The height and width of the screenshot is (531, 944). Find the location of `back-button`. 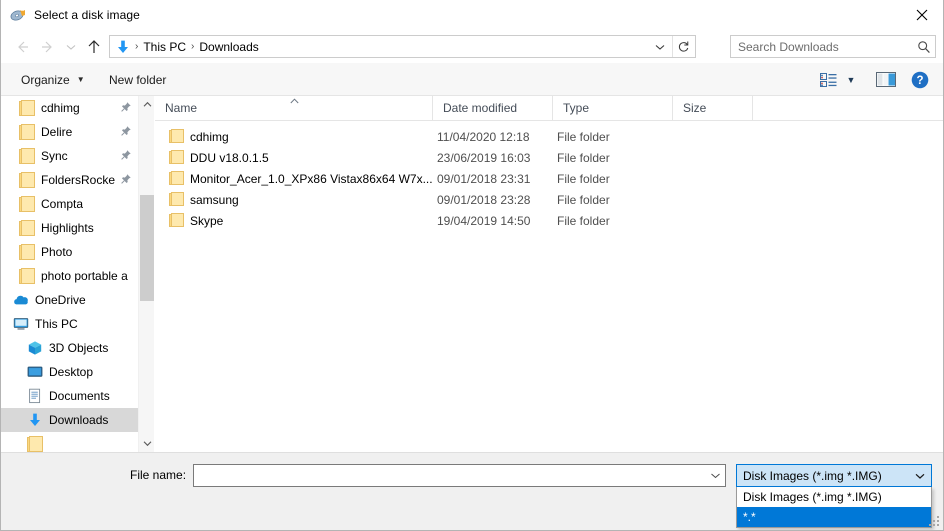

back-button is located at coordinates (22, 47).